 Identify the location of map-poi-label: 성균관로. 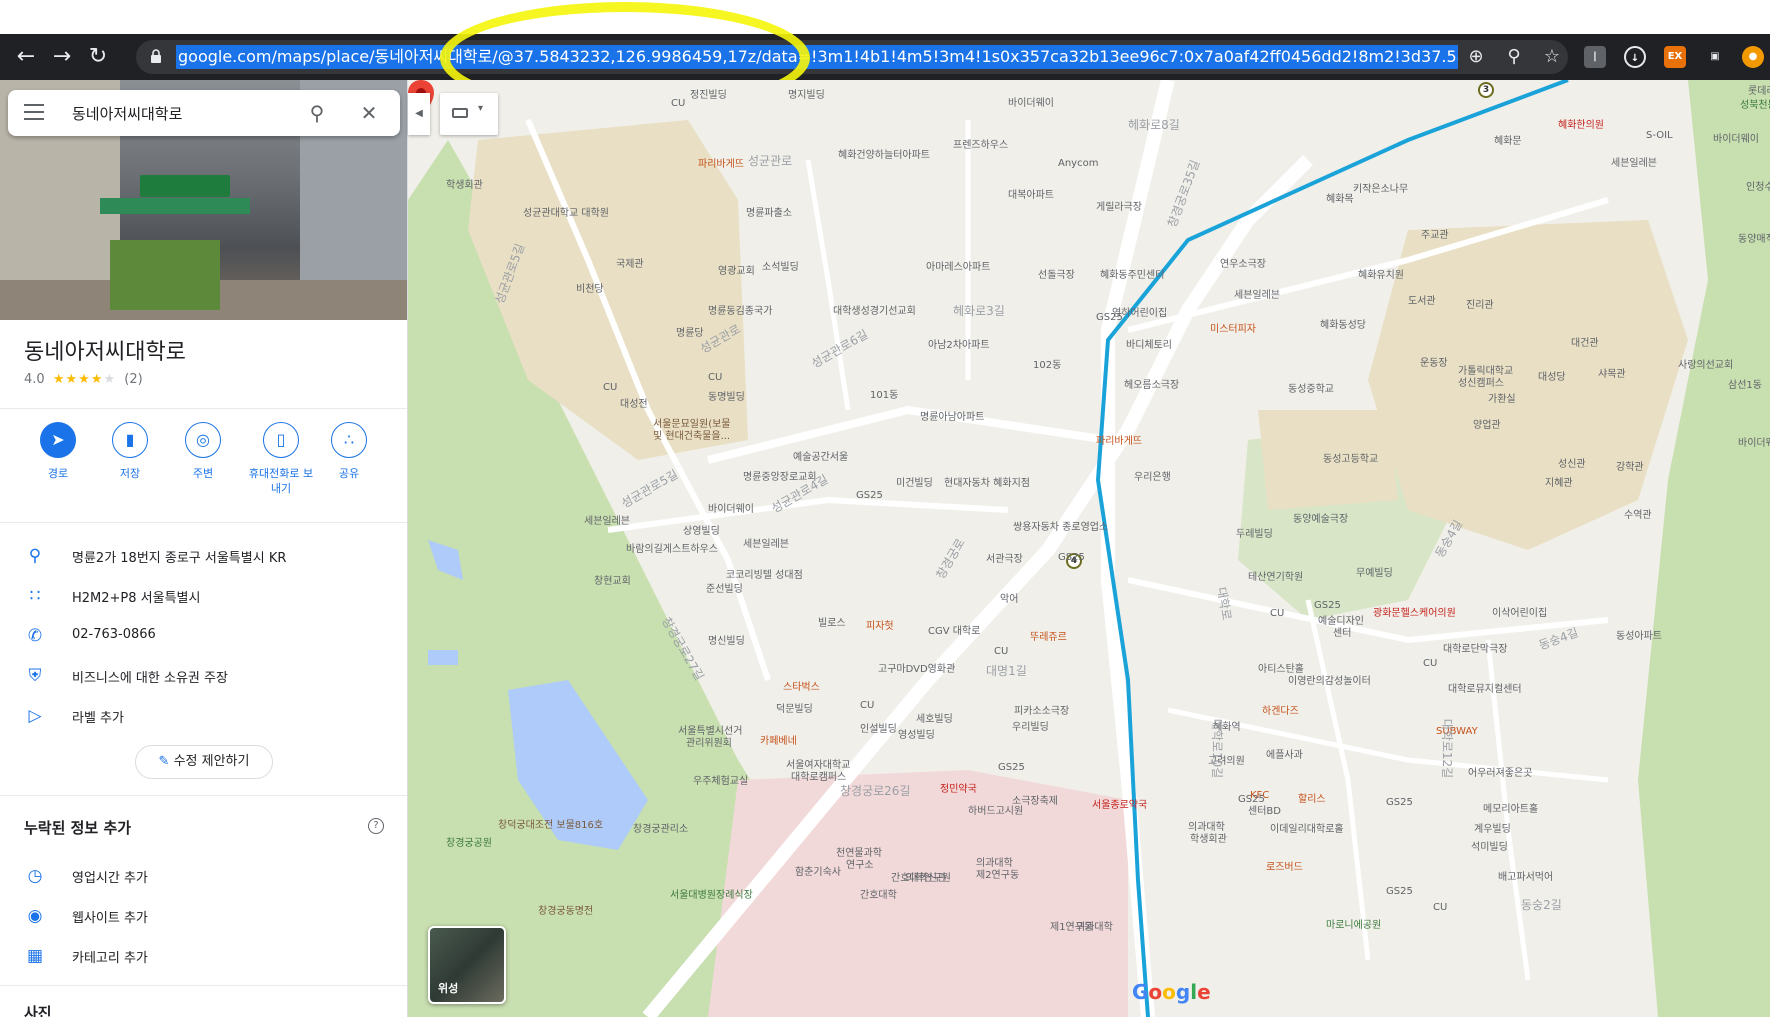
(770, 160).